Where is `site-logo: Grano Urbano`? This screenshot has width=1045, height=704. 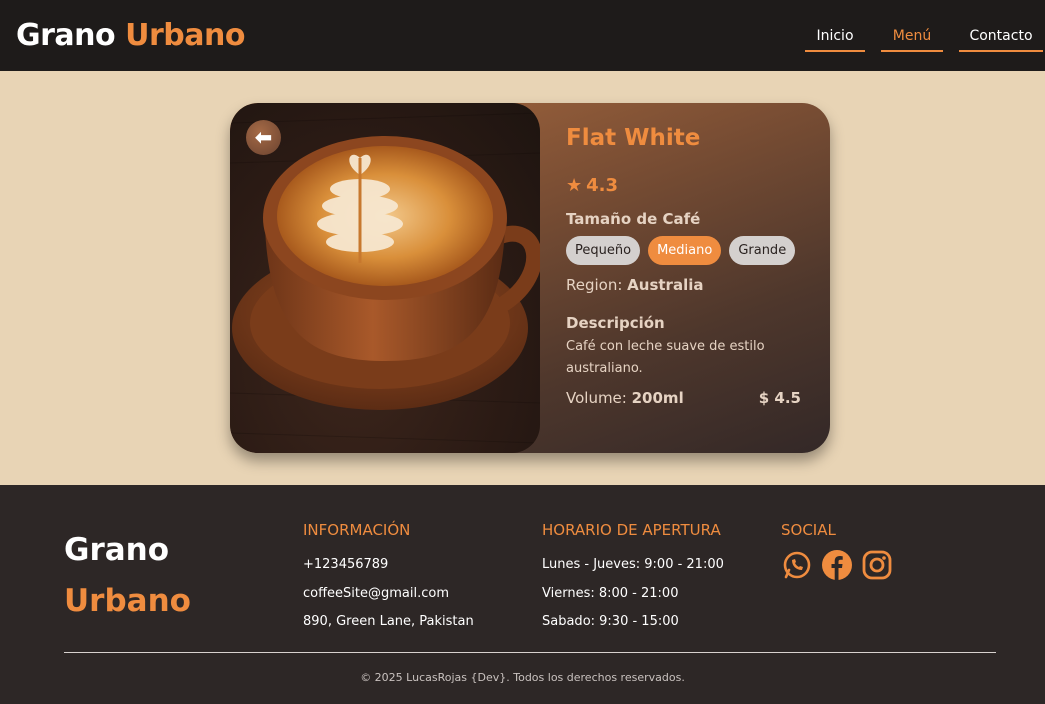
site-logo: Grano Urbano is located at coordinates (130, 35).